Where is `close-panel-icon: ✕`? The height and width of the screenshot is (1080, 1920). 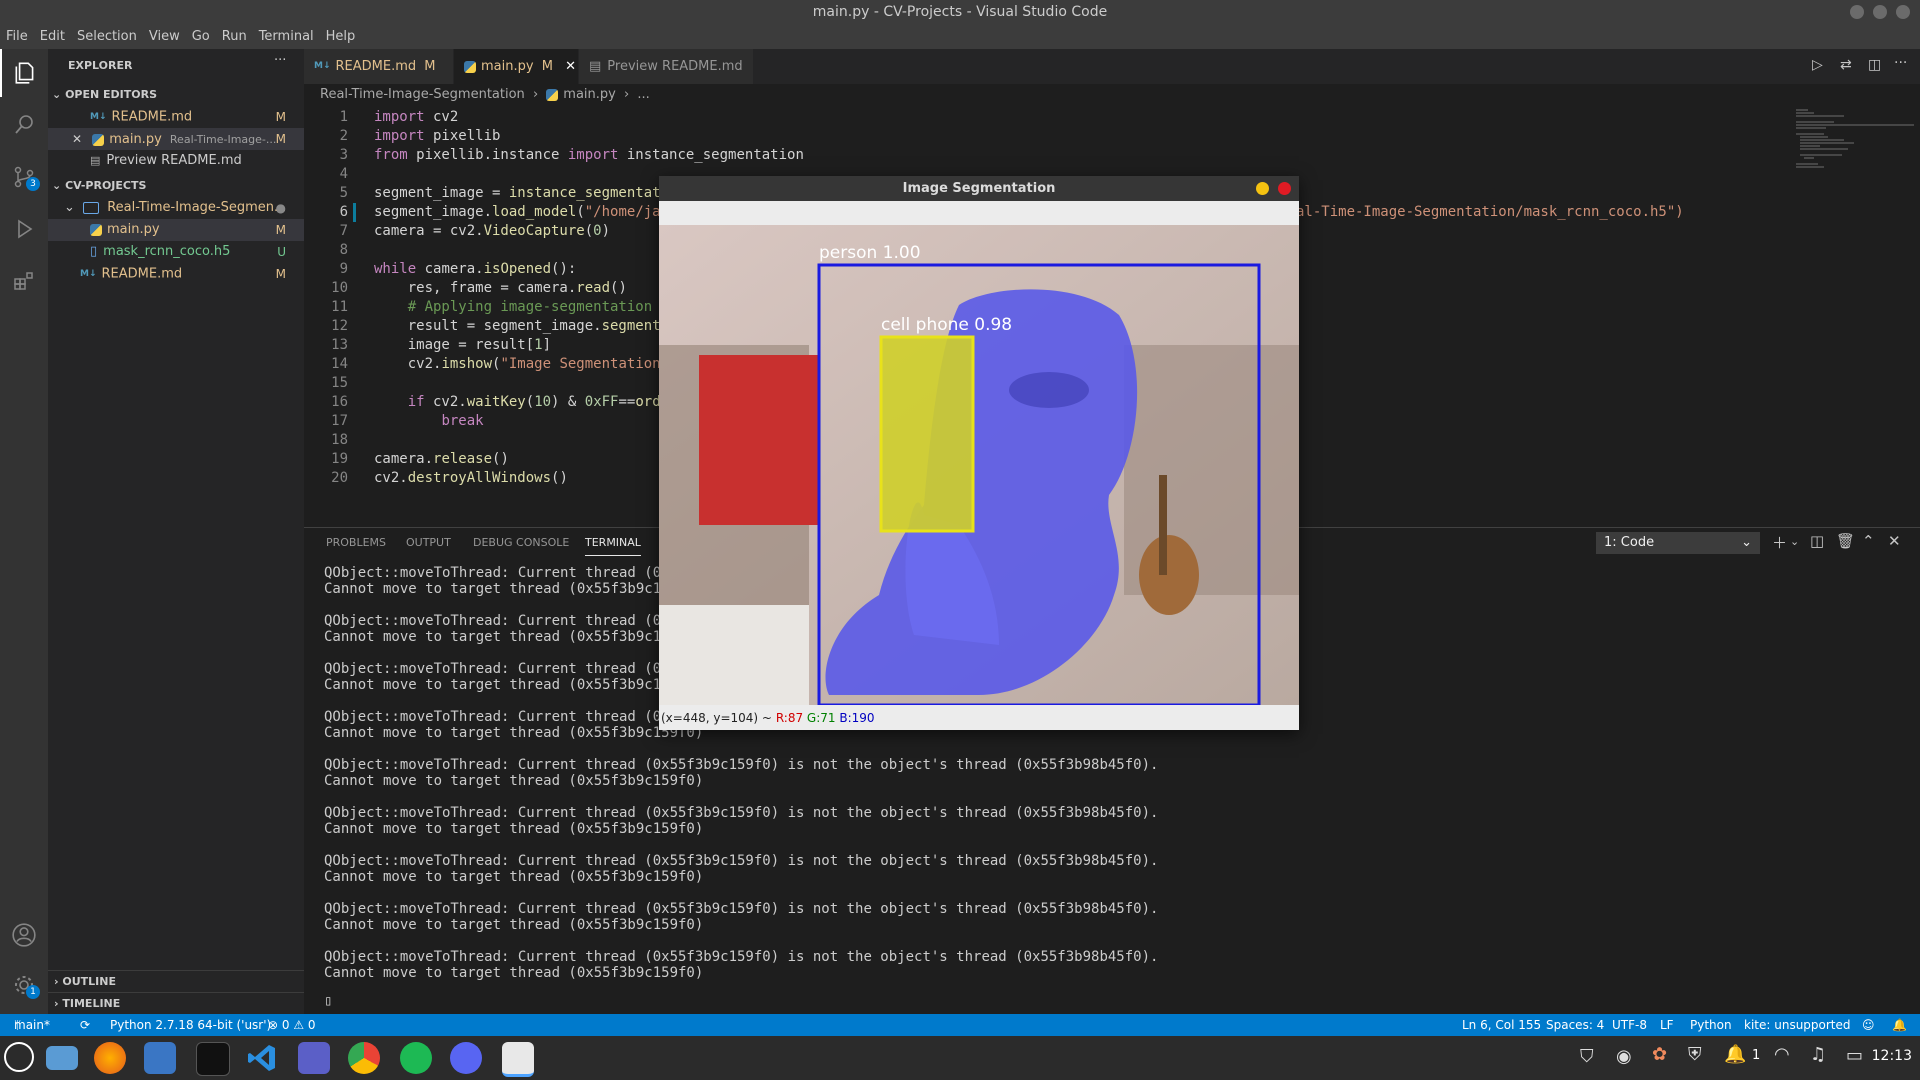
close-panel-icon: ✕ is located at coordinates (1894, 541).